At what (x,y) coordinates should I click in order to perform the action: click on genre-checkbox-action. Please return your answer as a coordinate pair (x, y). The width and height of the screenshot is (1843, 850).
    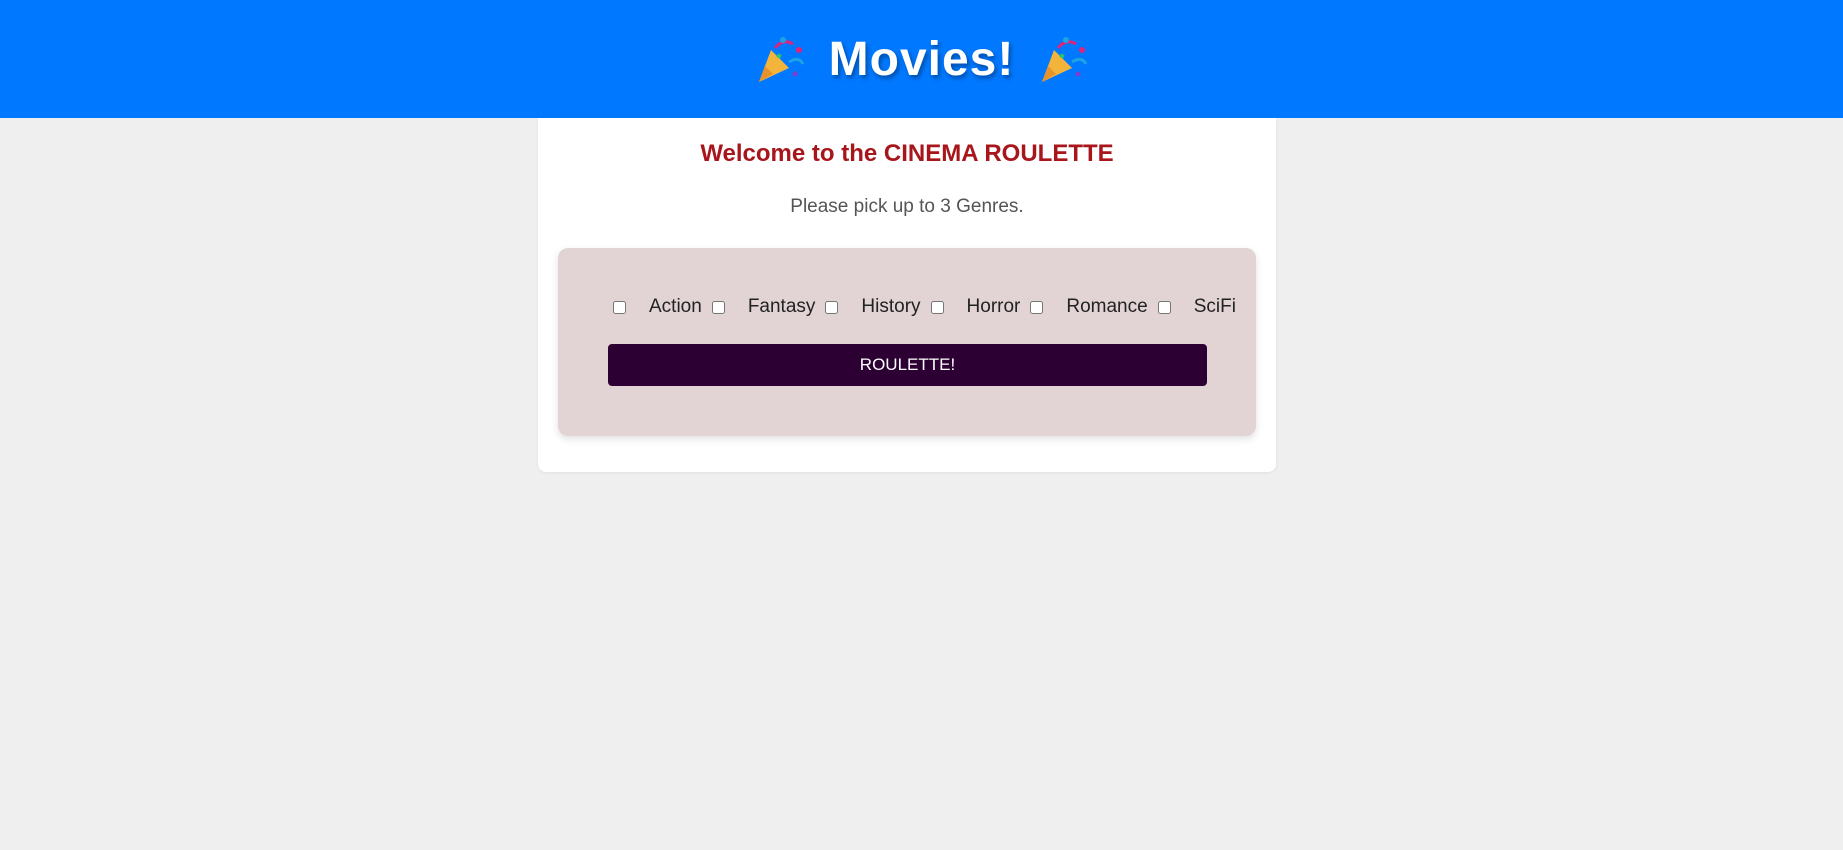
    Looking at the image, I should click on (619, 307).